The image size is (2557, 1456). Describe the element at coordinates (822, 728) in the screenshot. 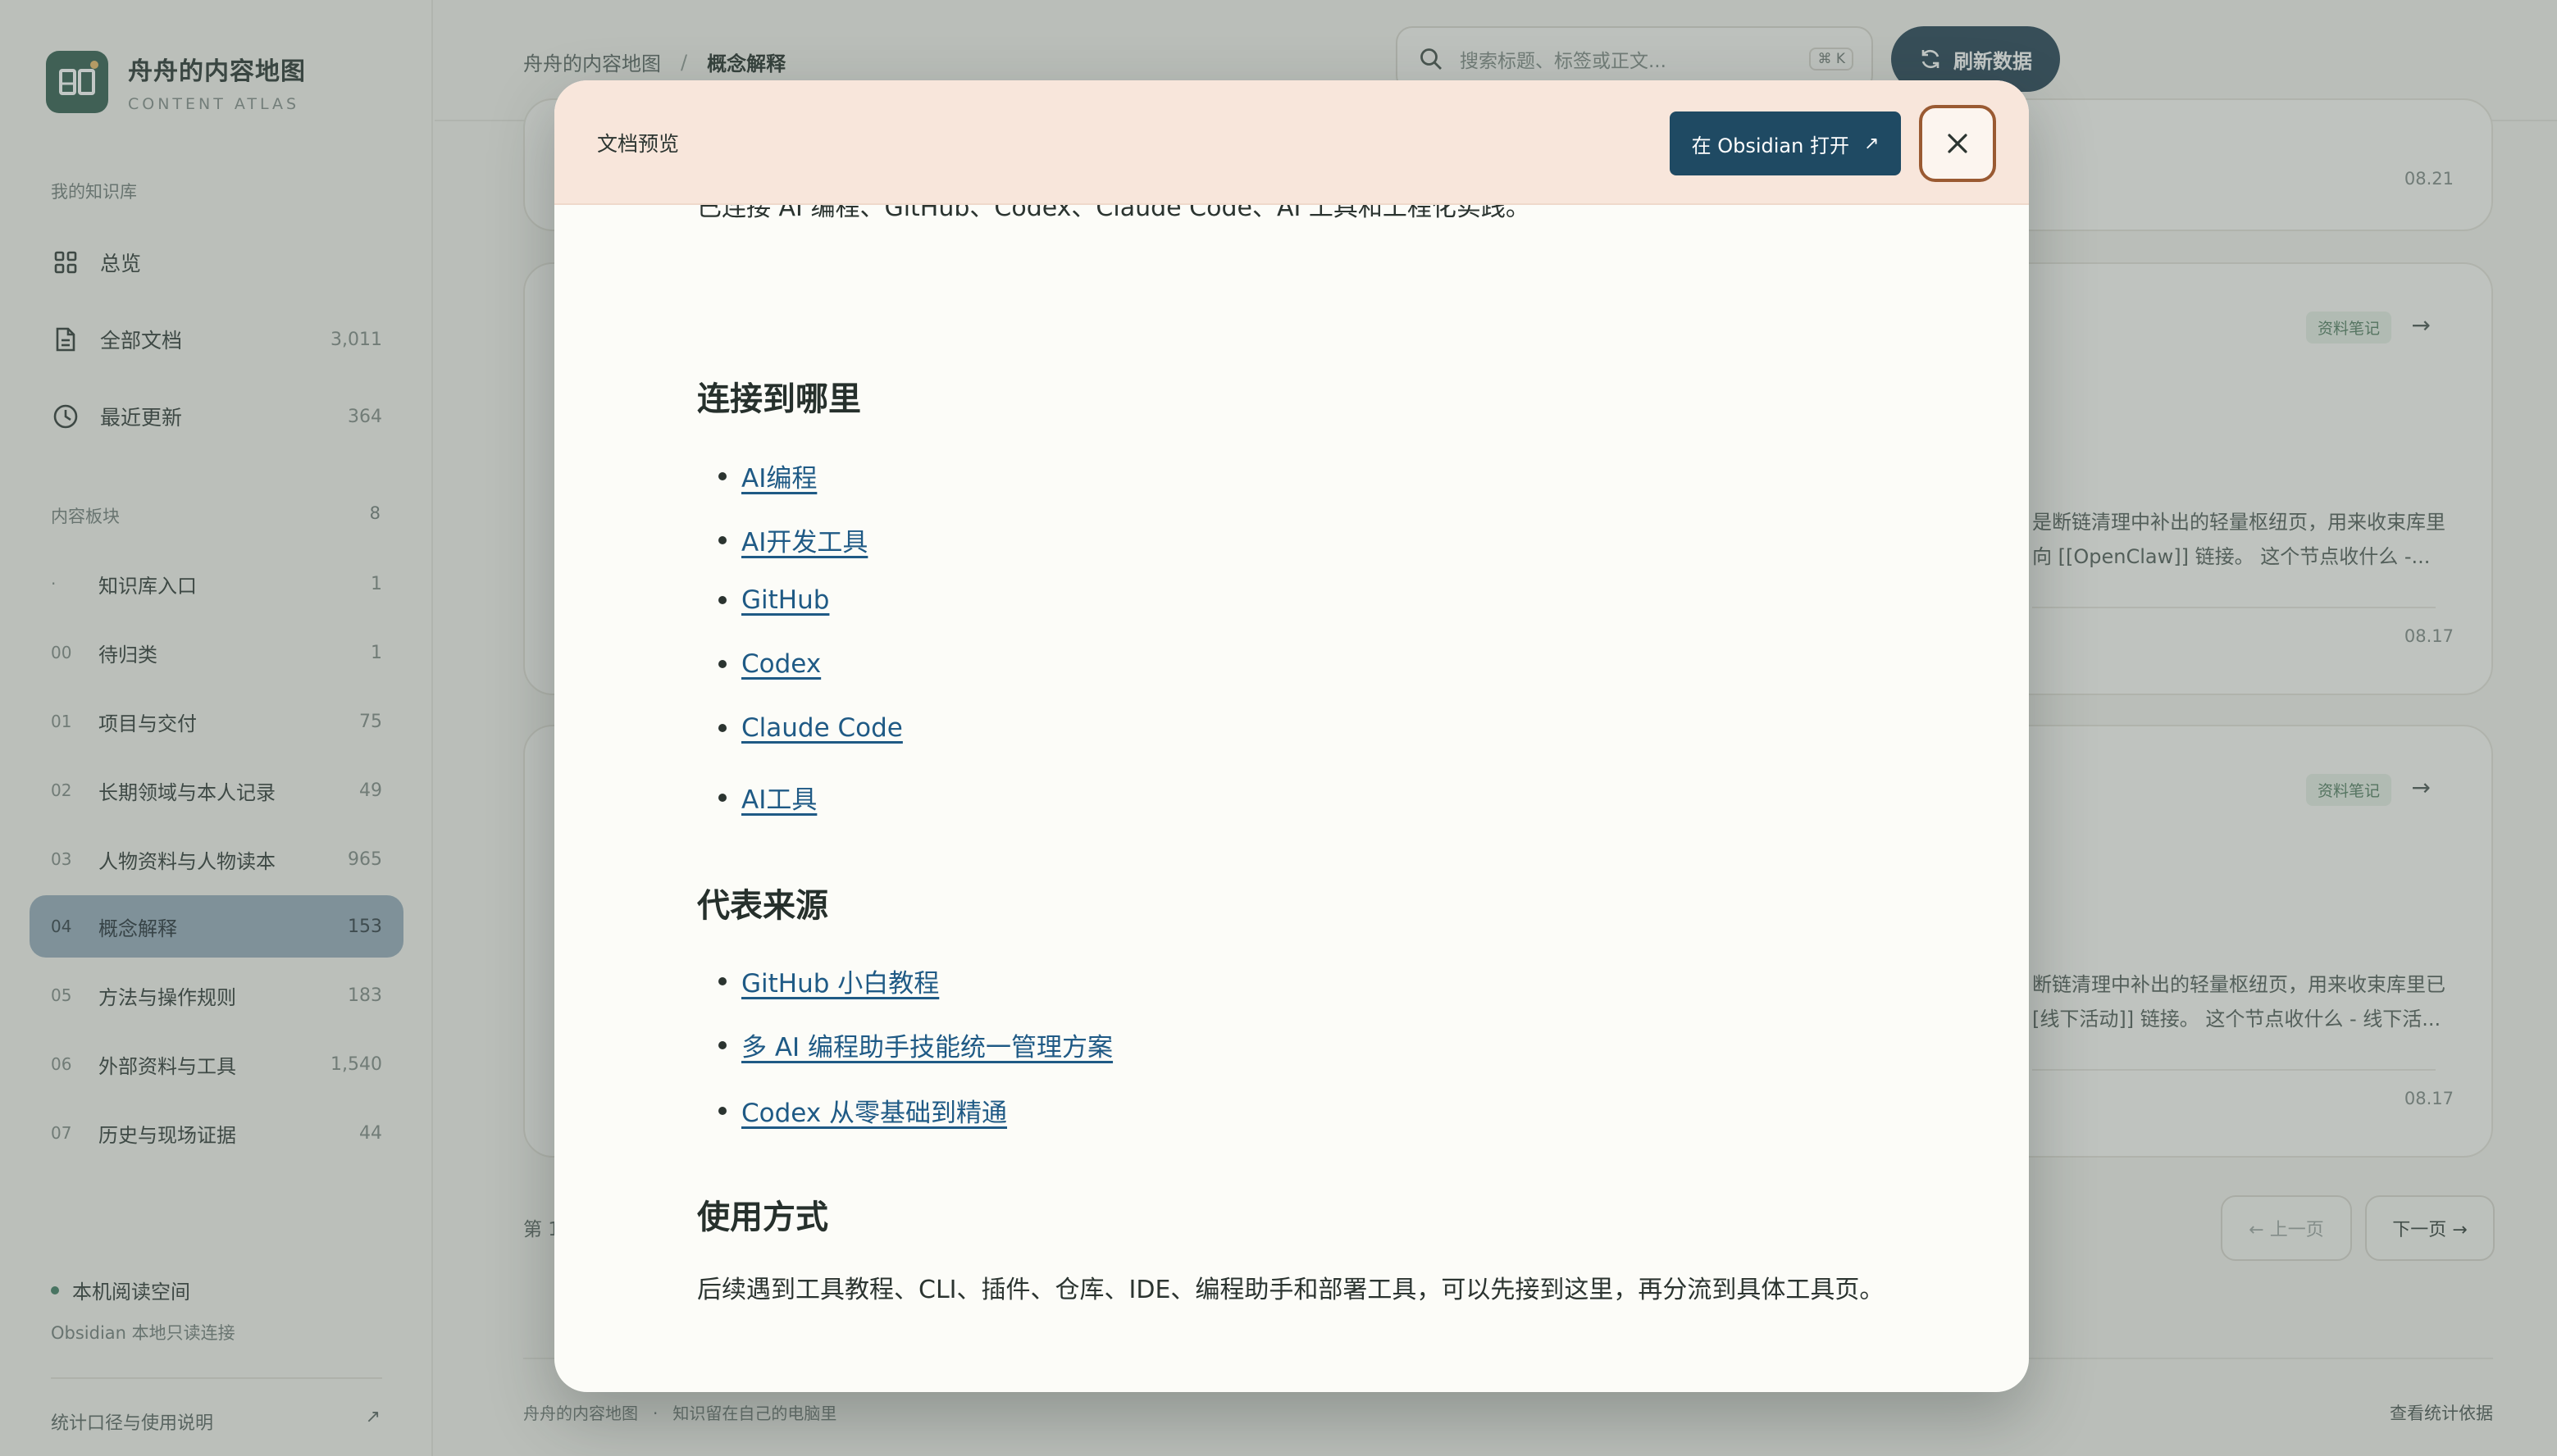

I see `wiki-link: Claude Code` at that location.